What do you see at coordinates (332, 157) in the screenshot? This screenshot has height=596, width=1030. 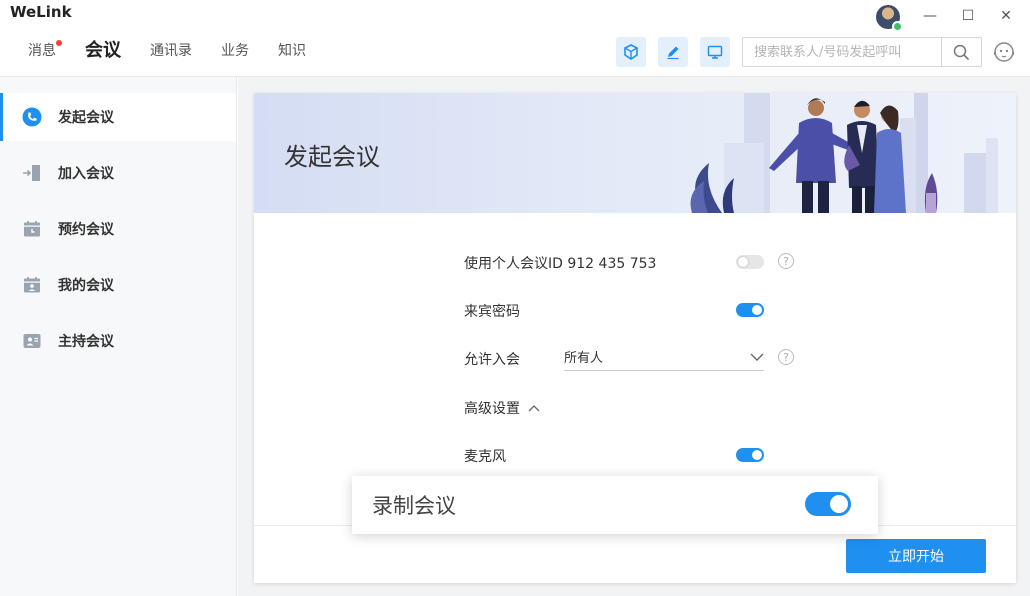 I see `page-title: 发起会议` at bounding box center [332, 157].